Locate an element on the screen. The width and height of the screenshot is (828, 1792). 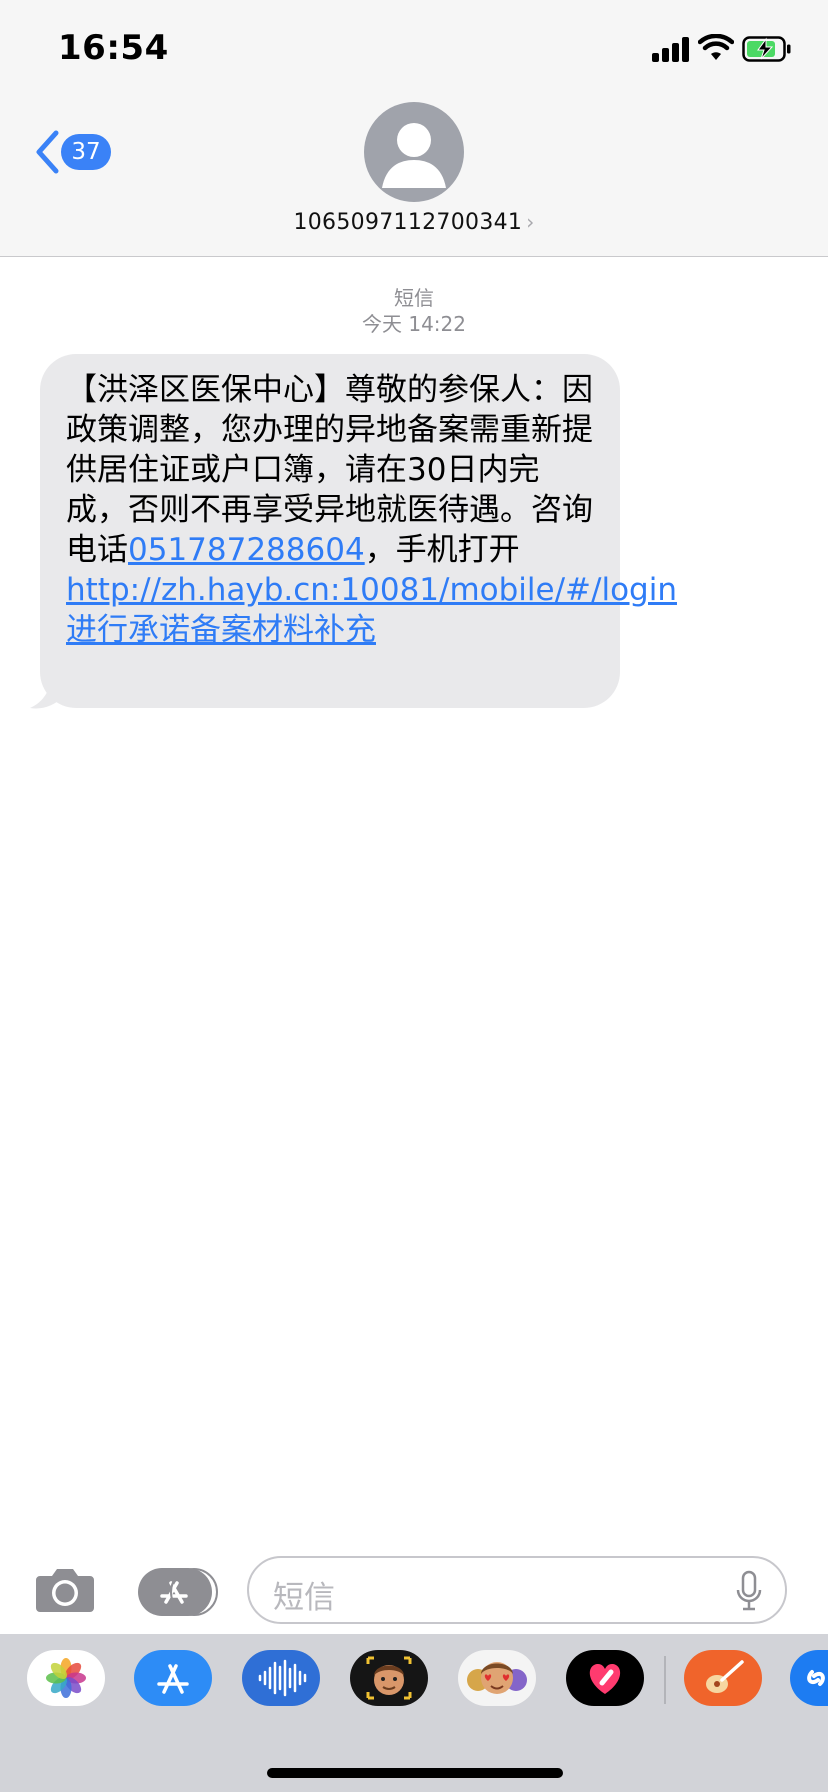
audio-message-icon is located at coordinates (281, 1678).